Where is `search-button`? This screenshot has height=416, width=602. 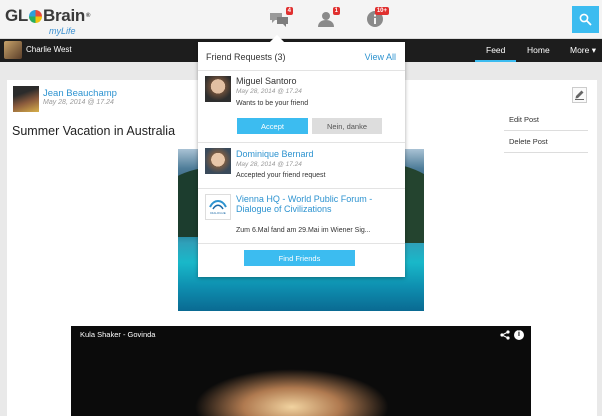
search-button is located at coordinates (585, 19).